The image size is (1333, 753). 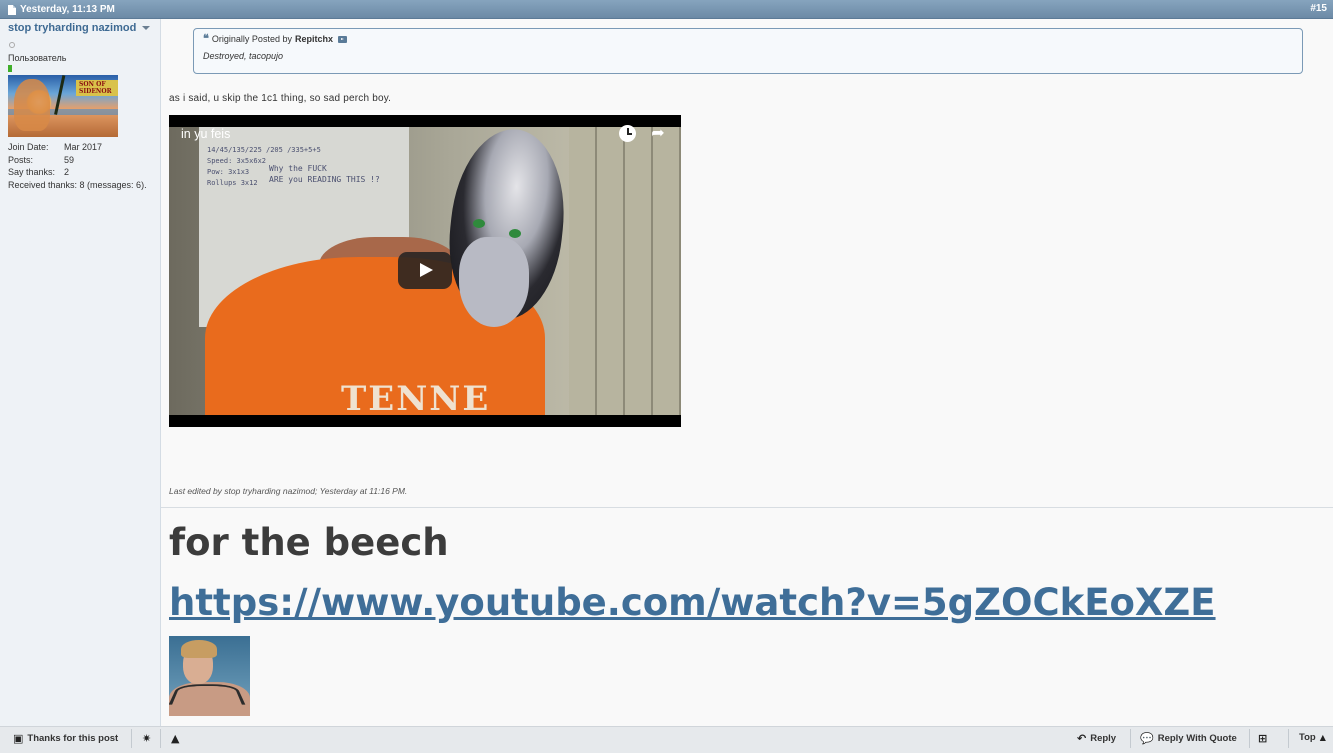 I want to click on post-header: Yesterday, 11:13 PM #15, so click(x=666, y=9).